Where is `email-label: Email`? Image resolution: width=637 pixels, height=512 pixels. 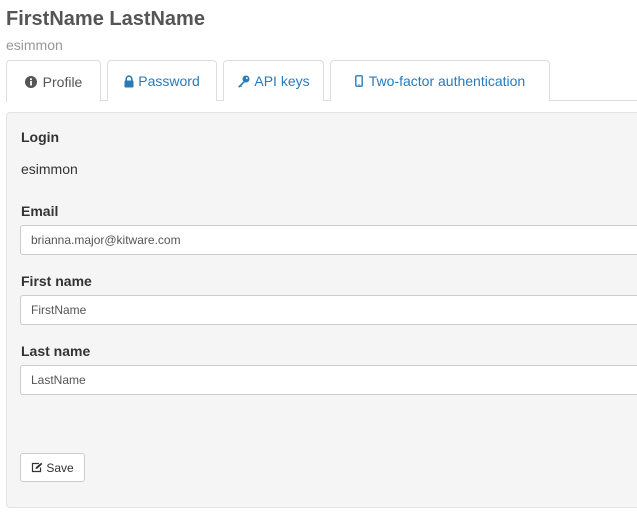
email-label: Email is located at coordinates (40, 211).